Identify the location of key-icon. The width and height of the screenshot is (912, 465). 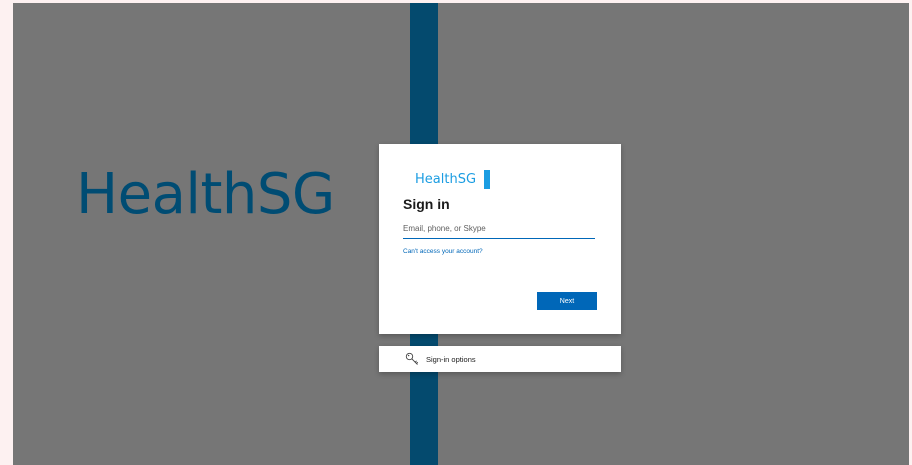
(412, 359).